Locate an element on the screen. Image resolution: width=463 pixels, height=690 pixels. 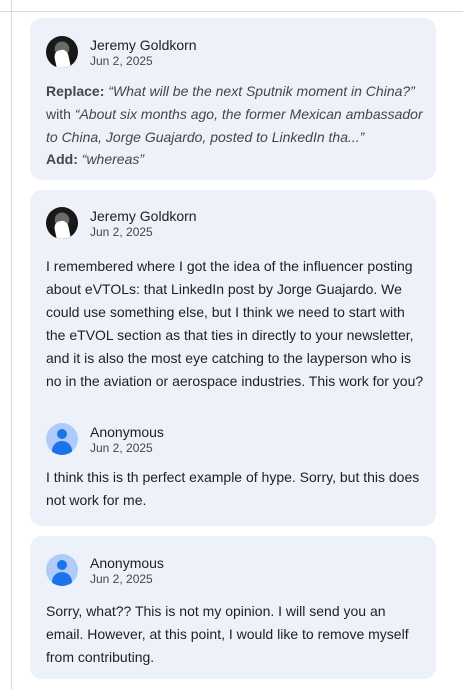
add-text: Add: “whereas” is located at coordinates (236, 159).